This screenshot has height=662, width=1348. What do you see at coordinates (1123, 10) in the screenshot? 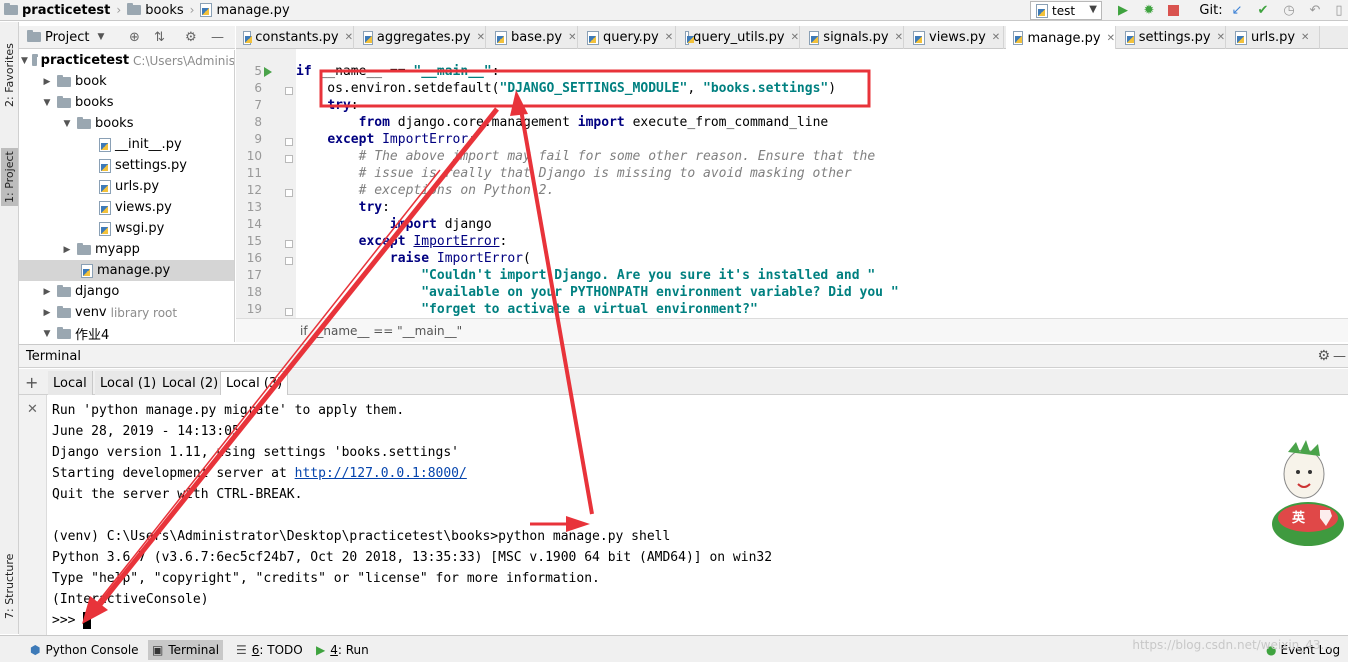
I see `run-icon: ▶` at bounding box center [1123, 10].